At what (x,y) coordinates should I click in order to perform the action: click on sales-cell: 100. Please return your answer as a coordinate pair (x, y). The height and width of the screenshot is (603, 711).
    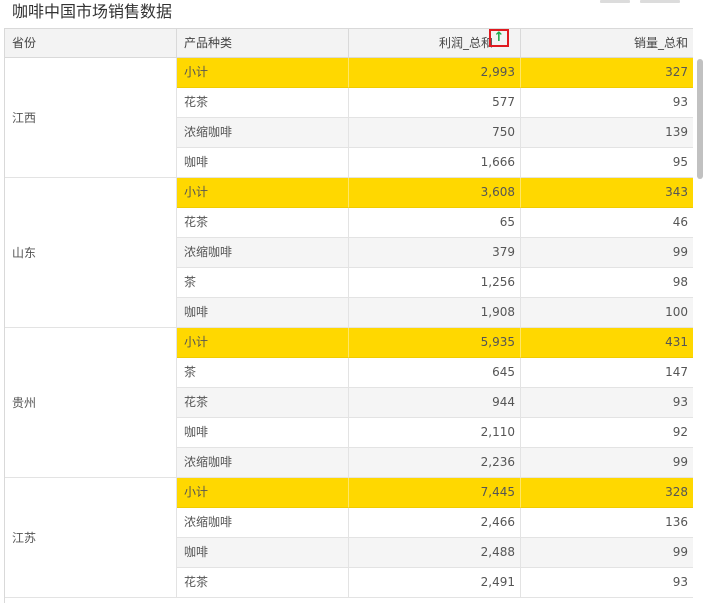
    Looking at the image, I should click on (607, 313).